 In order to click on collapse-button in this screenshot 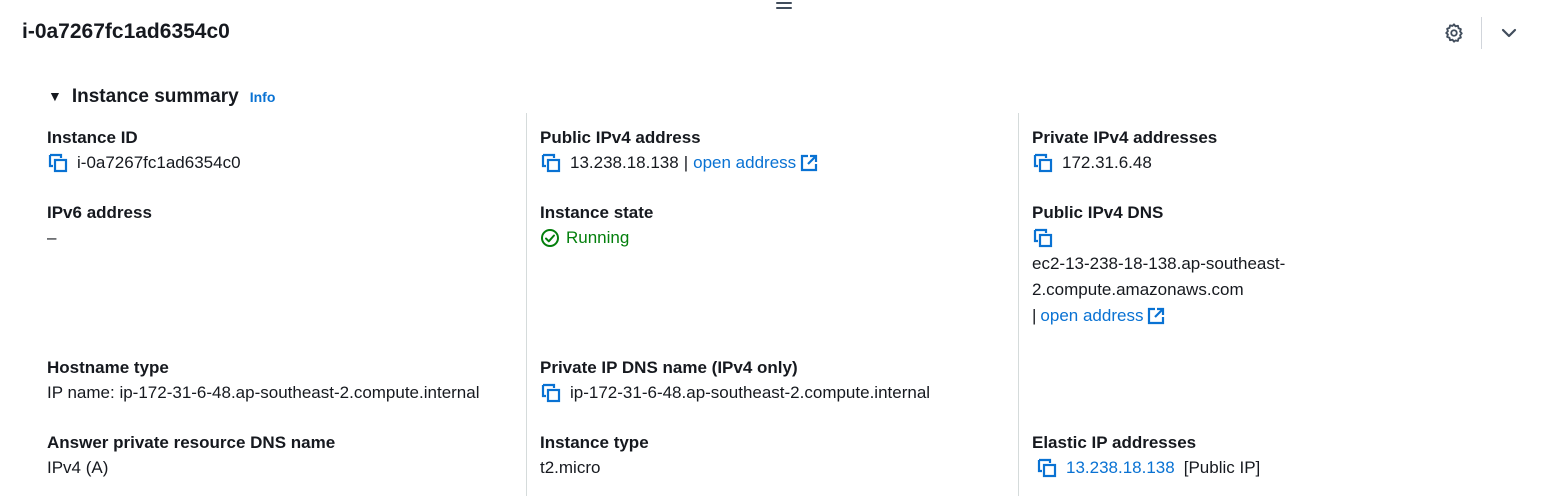, I will do `click(1509, 33)`.